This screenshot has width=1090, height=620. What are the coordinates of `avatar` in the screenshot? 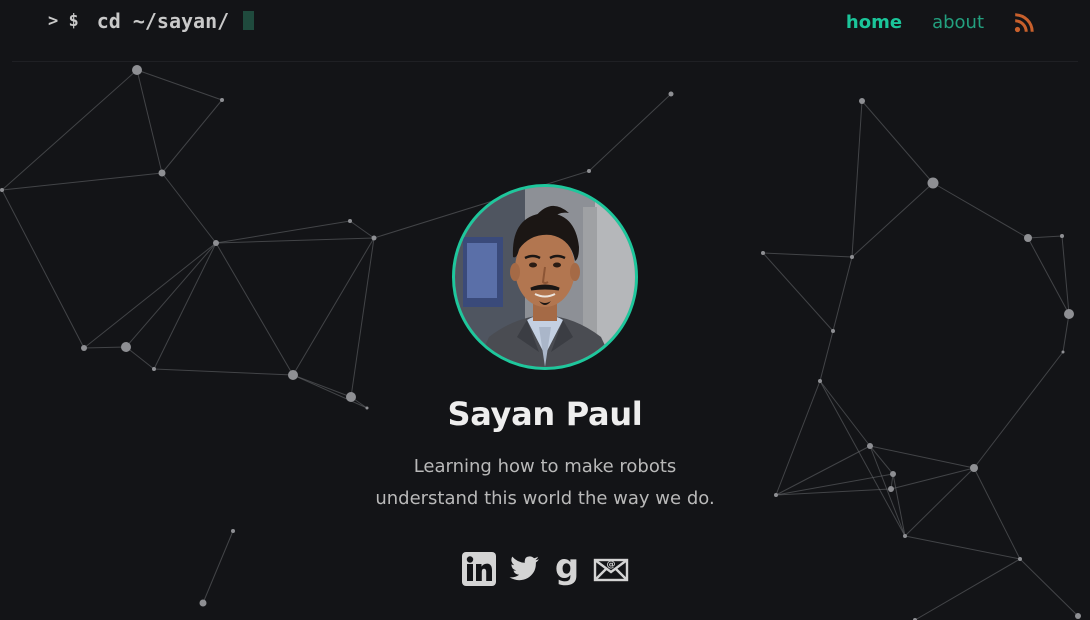 It's located at (545, 277).